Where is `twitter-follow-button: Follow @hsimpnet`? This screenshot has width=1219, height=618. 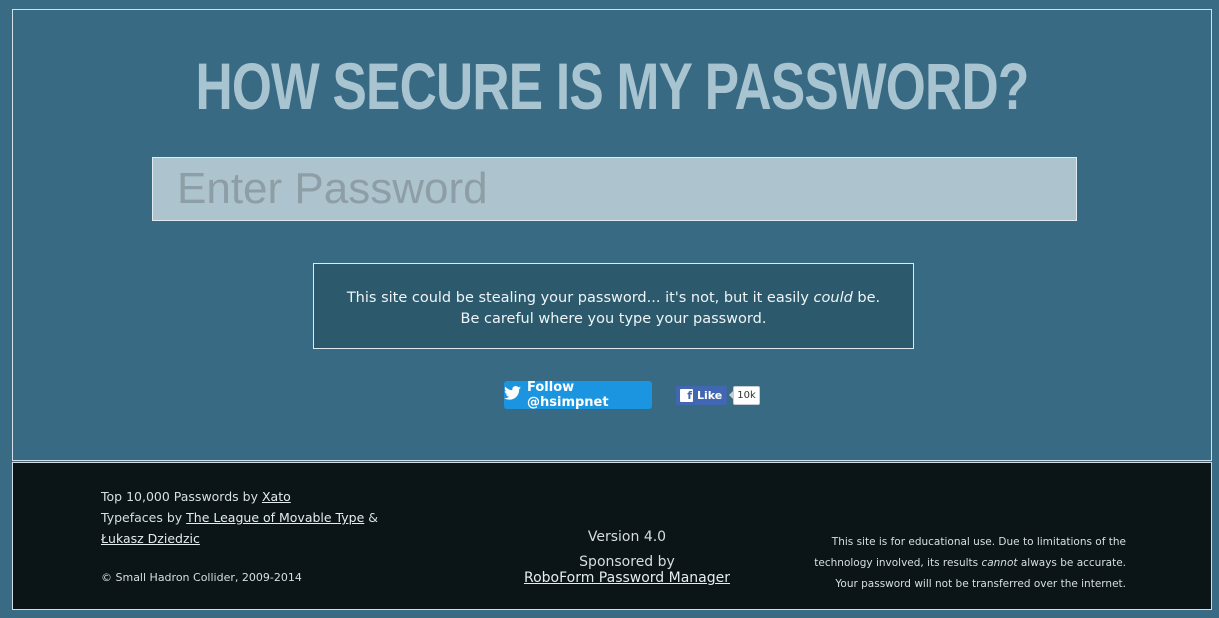 twitter-follow-button: Follow @hsimpnet is located at coordinates (578, 395).